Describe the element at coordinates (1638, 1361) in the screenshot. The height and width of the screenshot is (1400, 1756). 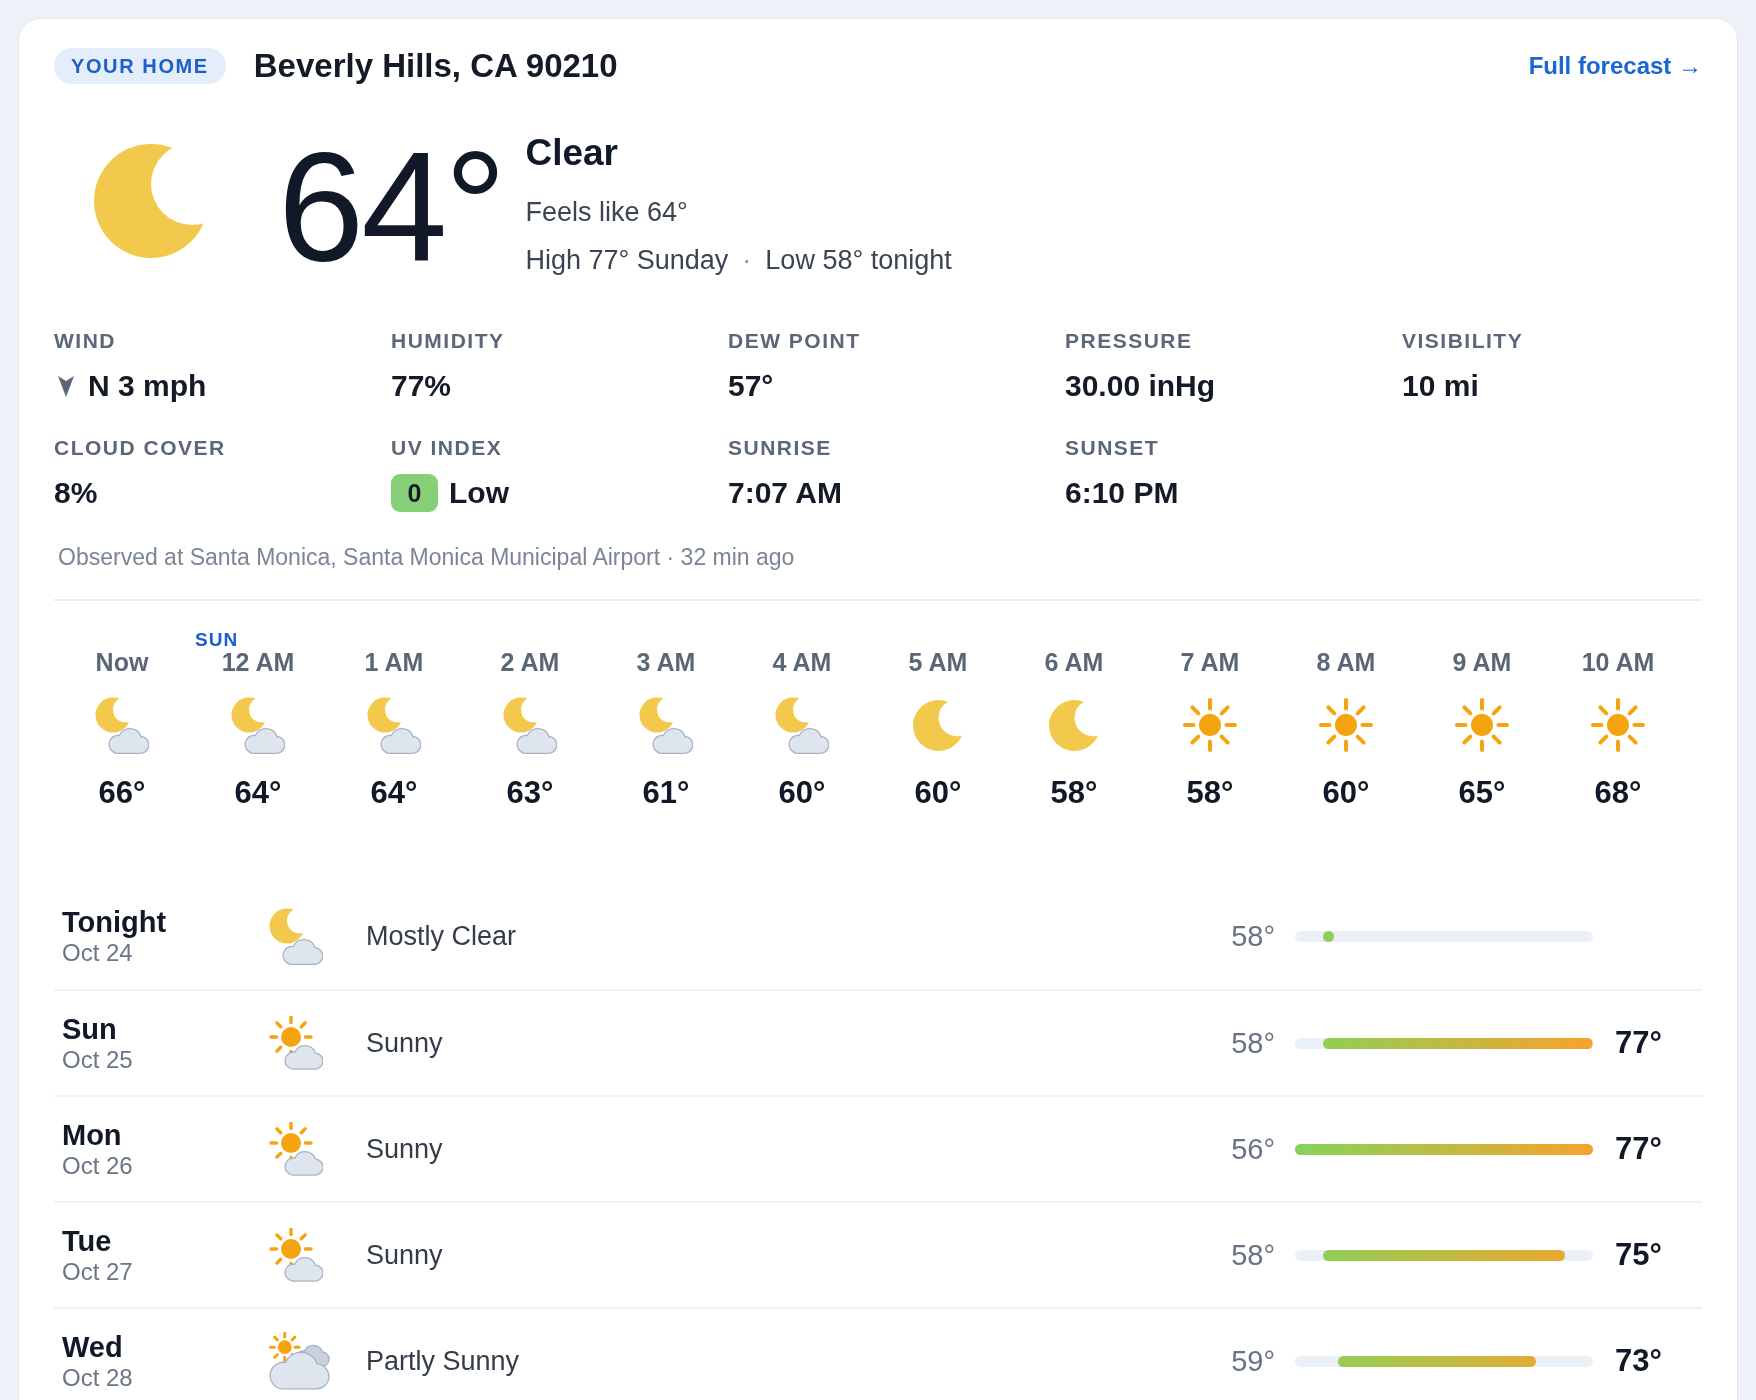
I see `high-temperature: 73°` at that location.